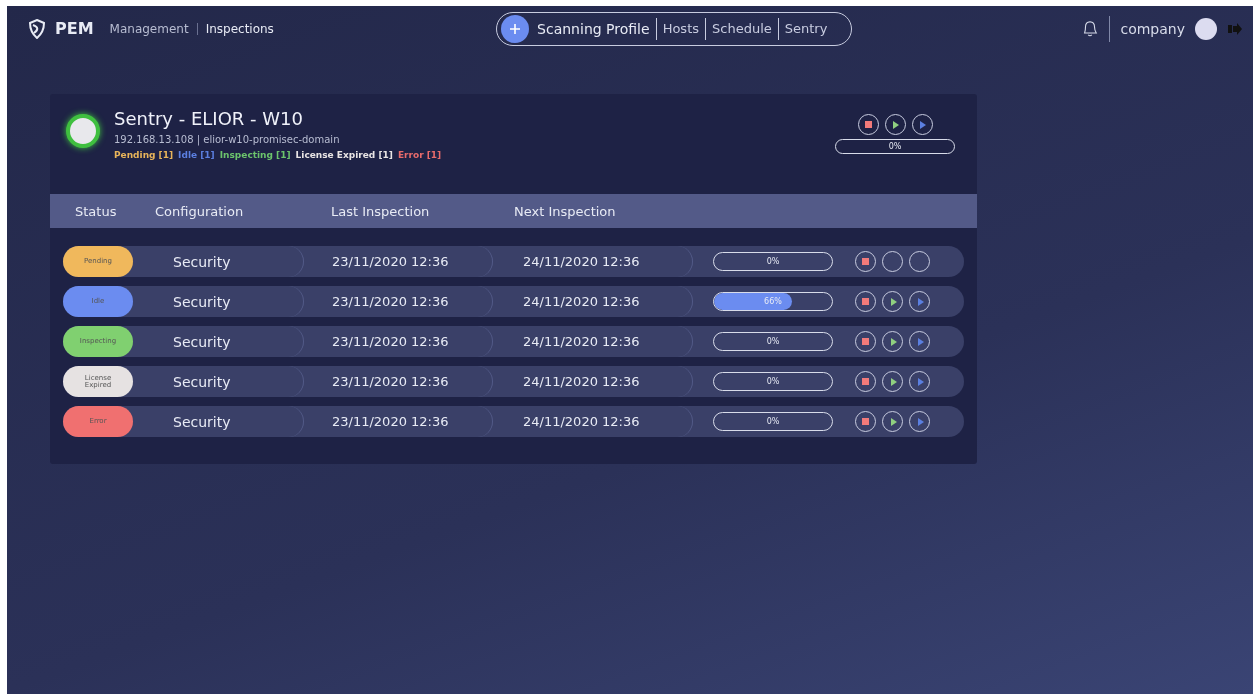 The height and width of the screenshot is (694, 1253). What do you see at coordinates (37, 28) in the screenshot?
I see `shield-logo-icon` at bounding box center [37, 28].